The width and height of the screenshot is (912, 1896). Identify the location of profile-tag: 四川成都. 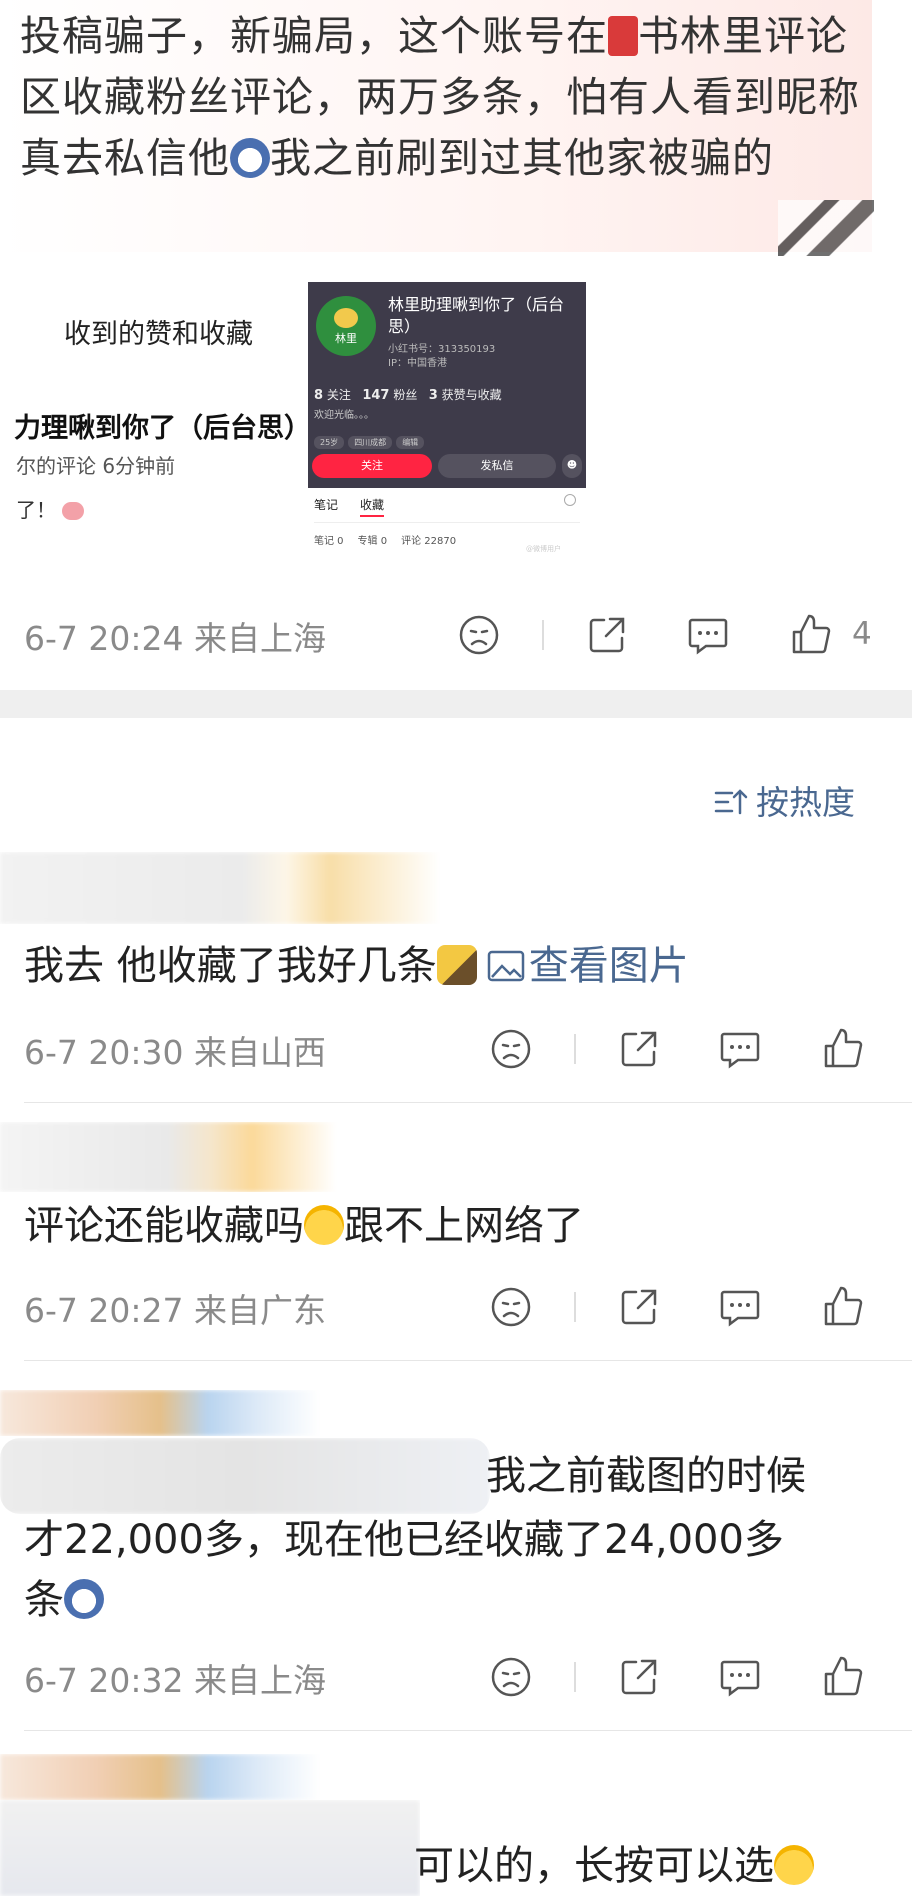
(370, 442).